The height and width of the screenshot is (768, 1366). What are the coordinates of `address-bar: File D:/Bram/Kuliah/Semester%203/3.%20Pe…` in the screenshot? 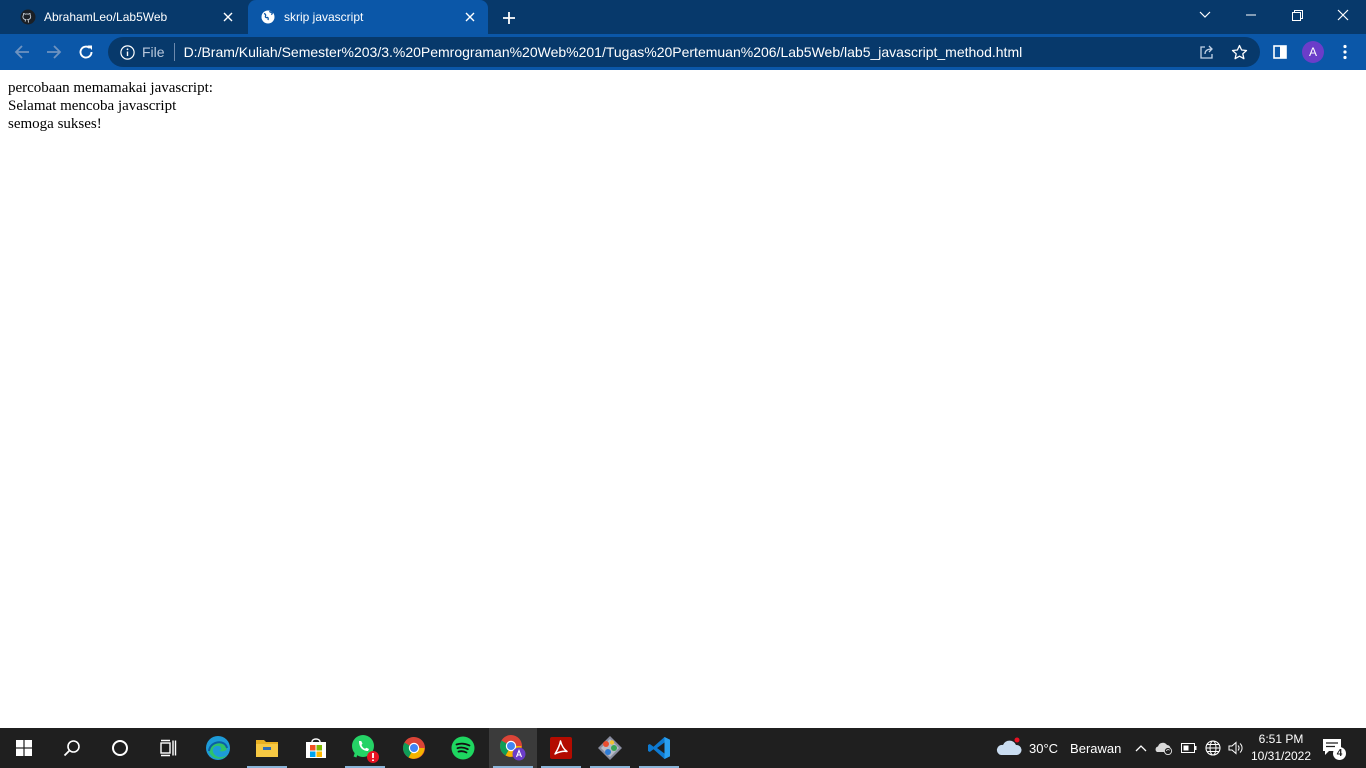 It's located at (684, 52).